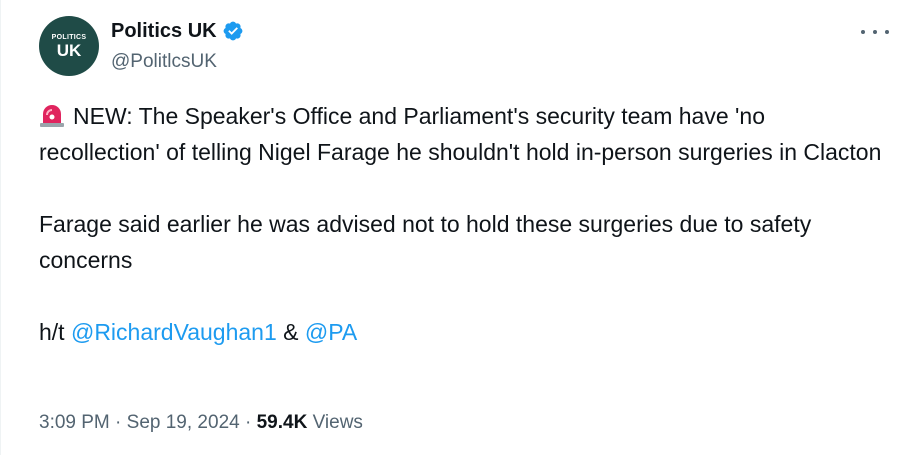  I want to click on author-name-row: Politics UK, so click(177, 31).